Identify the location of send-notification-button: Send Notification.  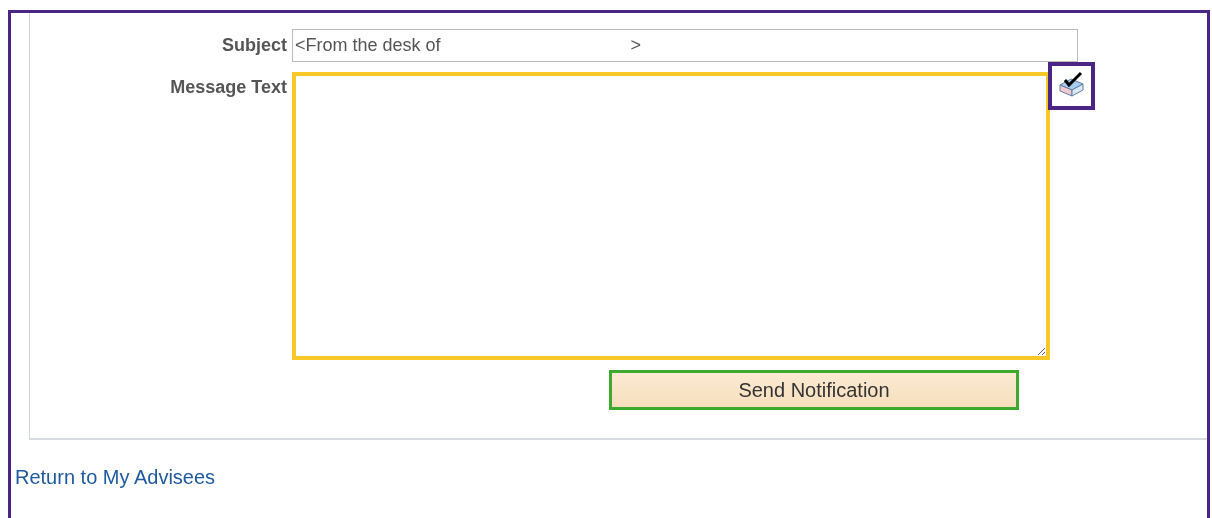
(814, 390).